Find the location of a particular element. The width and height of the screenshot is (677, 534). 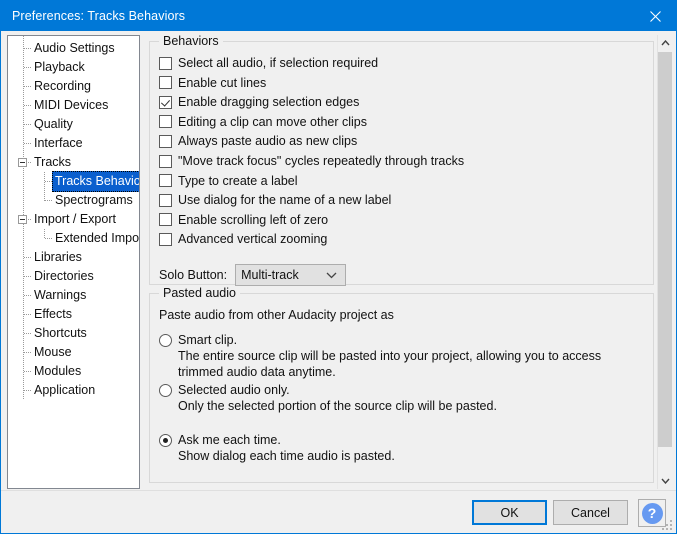

sidebar-item-playback: Playback is located at coordinates (73, 67).